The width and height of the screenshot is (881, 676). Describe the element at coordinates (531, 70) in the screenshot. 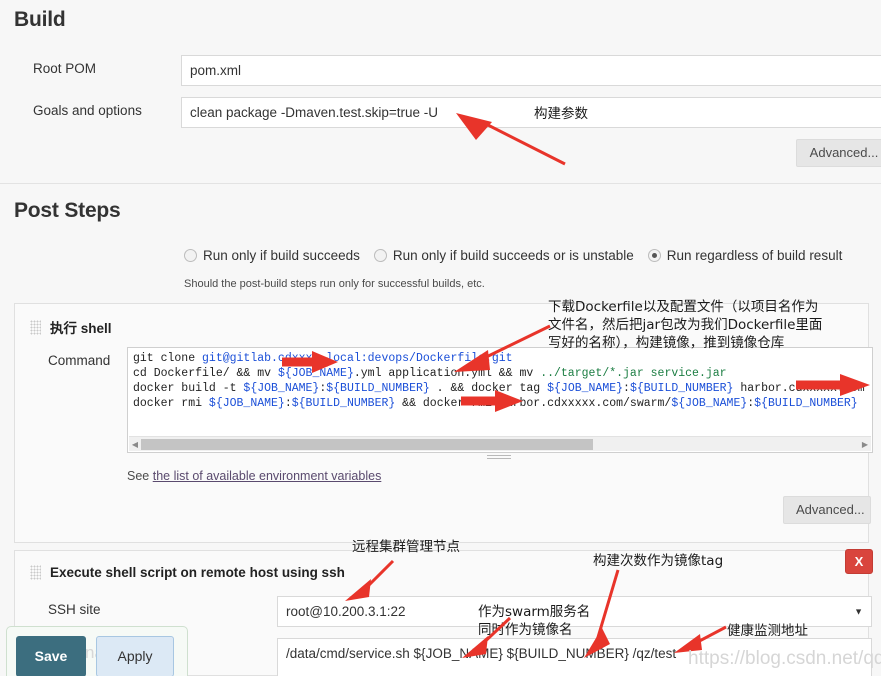

I see `root-pom-input: pom.xml` at that location.